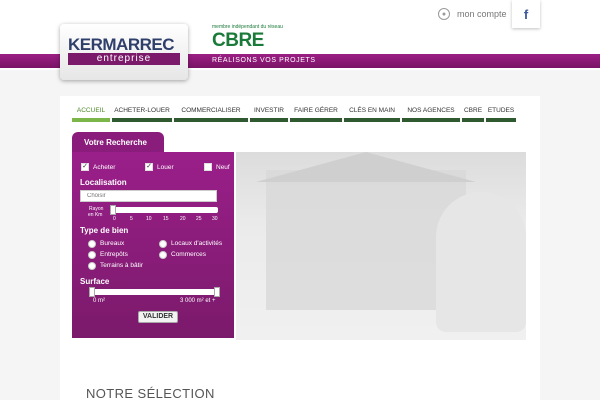 The image size is (600, 400). What do you see at coordinates (264, 60) in the screenshot?
I see `slogan: RÉALISONS VOS PROJETS` at bounding box center [264, 60].